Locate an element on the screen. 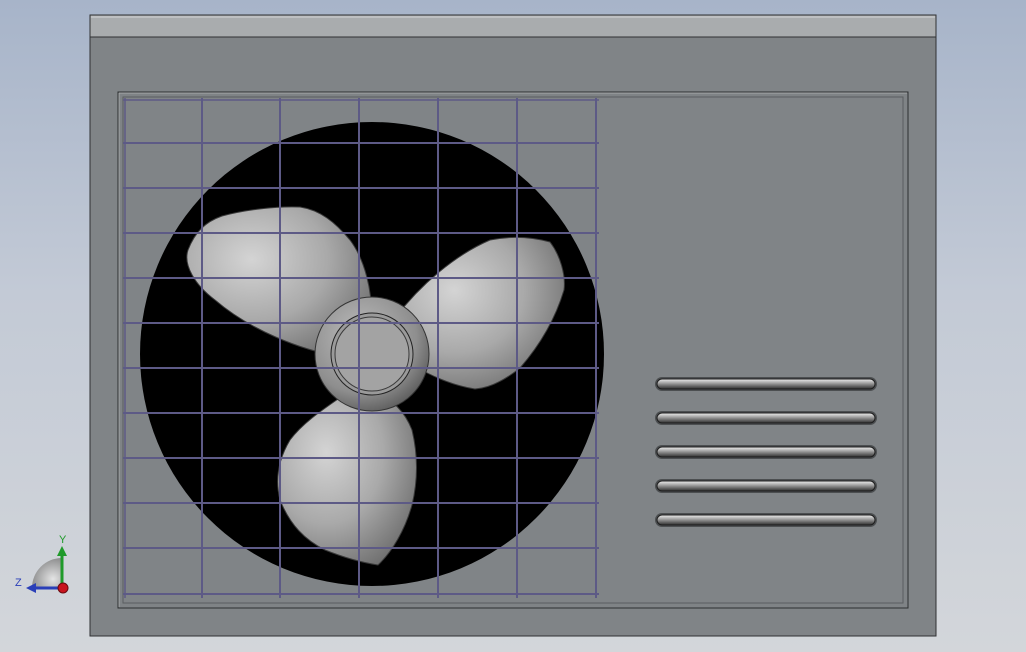 Image resolution: width=1026 pixels, height=652 pixels. housing-top-rim is located at coordinates (513, 26).